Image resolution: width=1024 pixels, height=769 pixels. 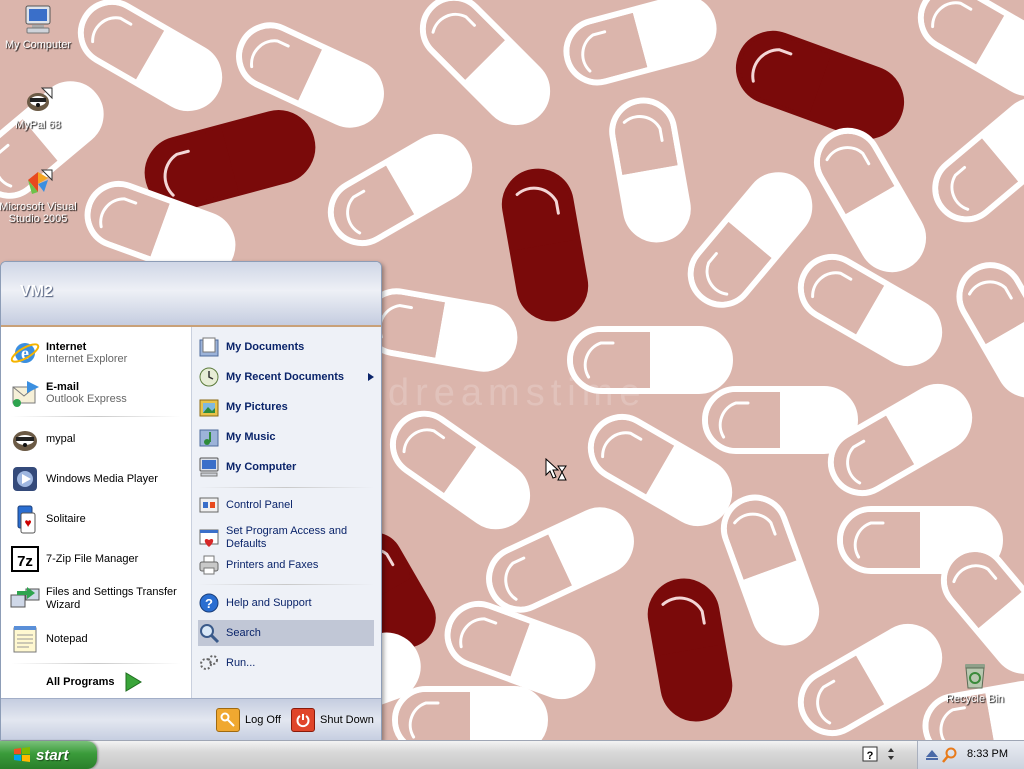 I want to click on desktop-icon-visual-studio: Microsoft Visual Studio 2005, so click(x=39, y=195).